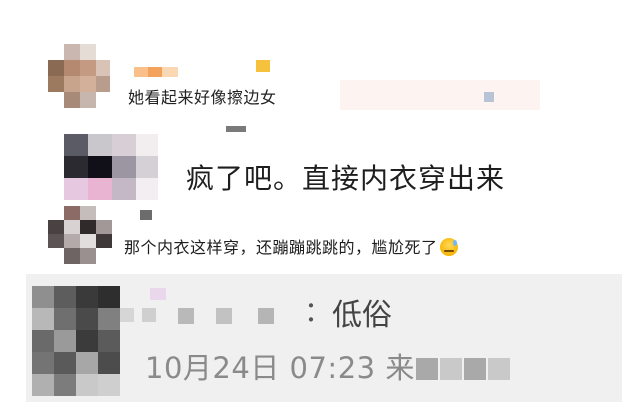 The height and width of the screenshot is (405, 640). What do you see at coordinates (210, 308) in the screenshot?
I see `reply-username-blur` at bounding box center [210, 308].